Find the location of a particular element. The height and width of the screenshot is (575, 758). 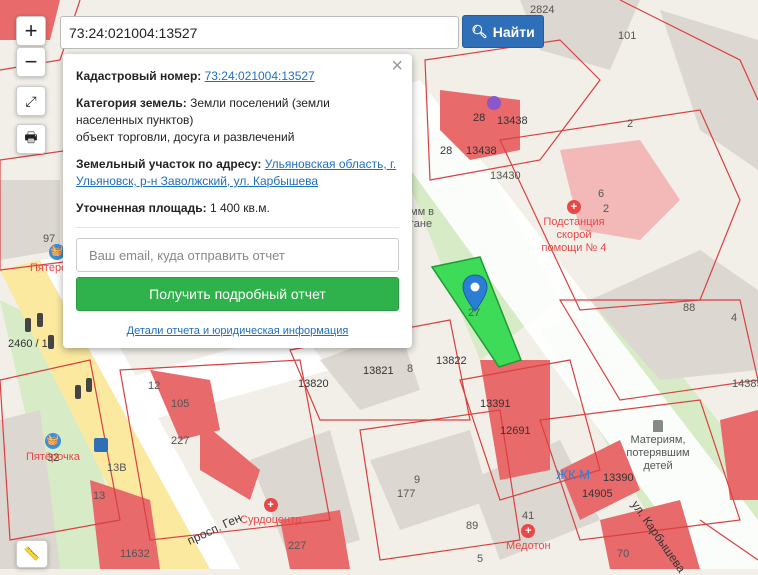

parcel-label: 13390 is located at coordinates (618, 478).